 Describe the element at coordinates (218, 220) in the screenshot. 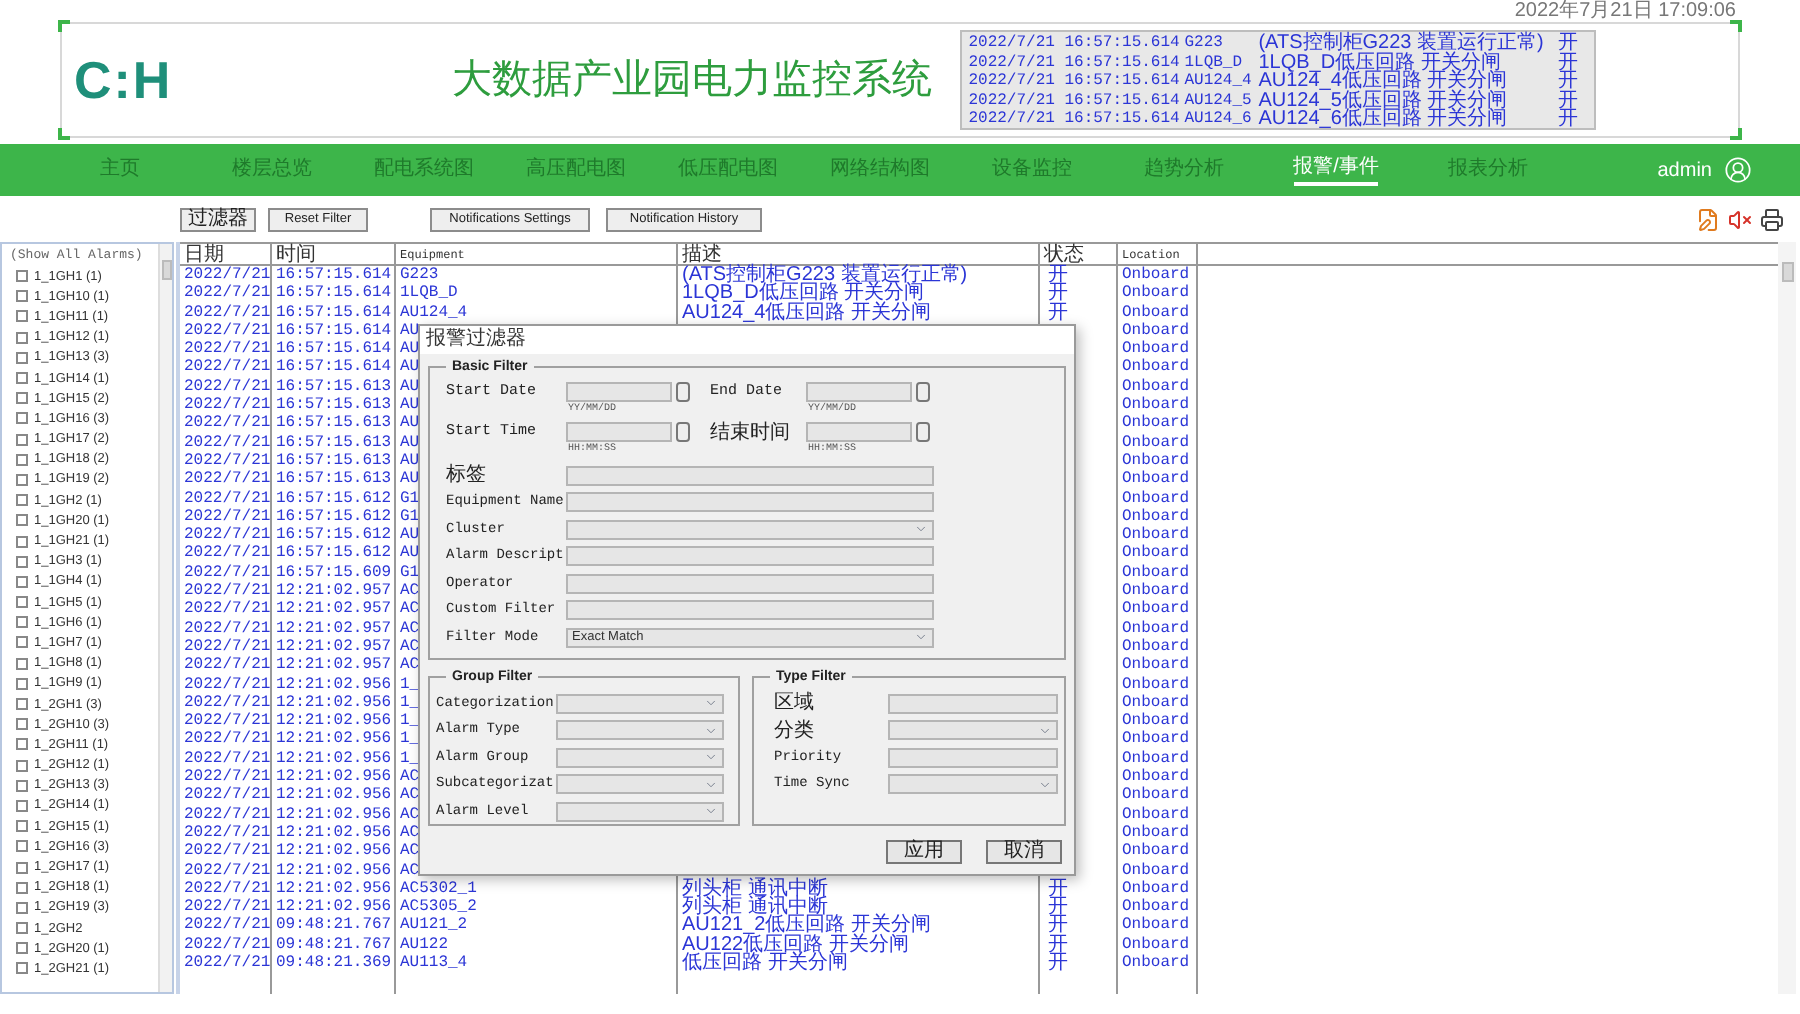

I see `toolbar-button: 过滤器` at that location.